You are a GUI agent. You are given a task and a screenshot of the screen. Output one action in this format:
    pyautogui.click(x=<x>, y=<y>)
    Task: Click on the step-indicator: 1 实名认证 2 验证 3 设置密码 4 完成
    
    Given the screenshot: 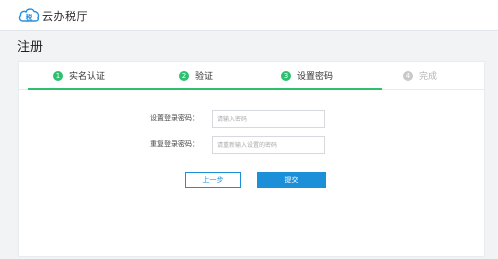 What is the action you would take?
    pyautogui.click(x=251, y=76)
    